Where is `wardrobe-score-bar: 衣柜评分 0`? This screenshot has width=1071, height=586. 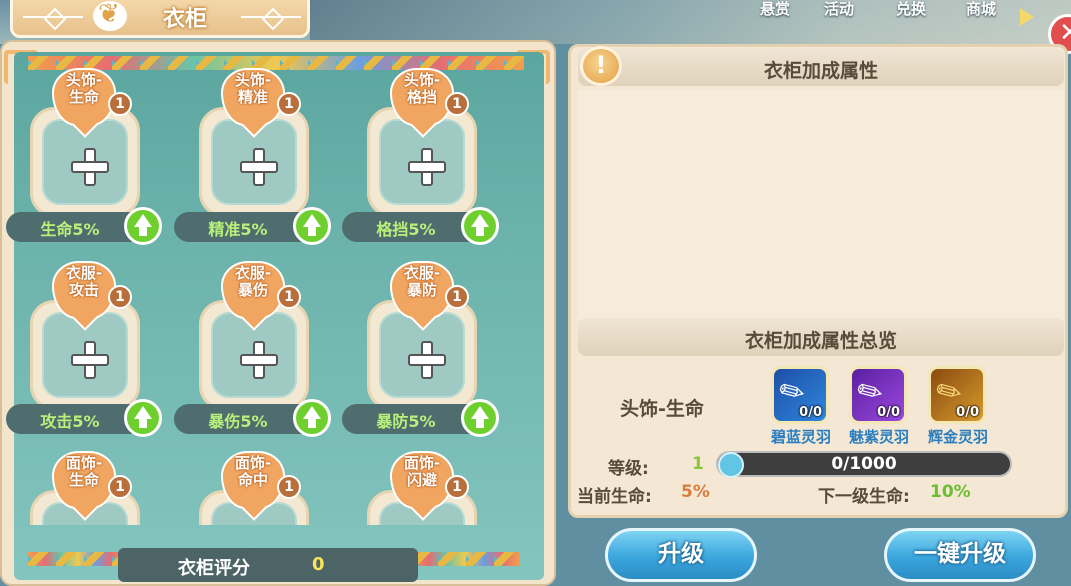
wardrobe-score-bar: 衣柜评分 0 is located at coordinates (268, 565).